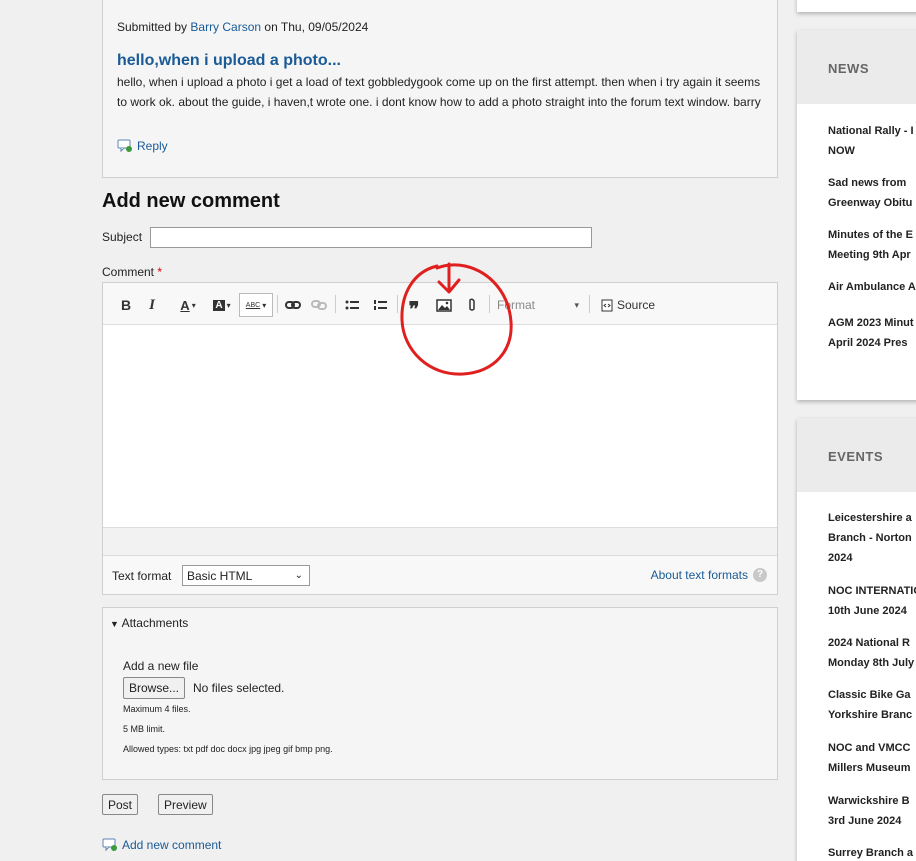  What do you see at coordinates (191, 201) in the screenshot?
I see `add-comment-heading: Add new comment` at bounding box center [191, 201].